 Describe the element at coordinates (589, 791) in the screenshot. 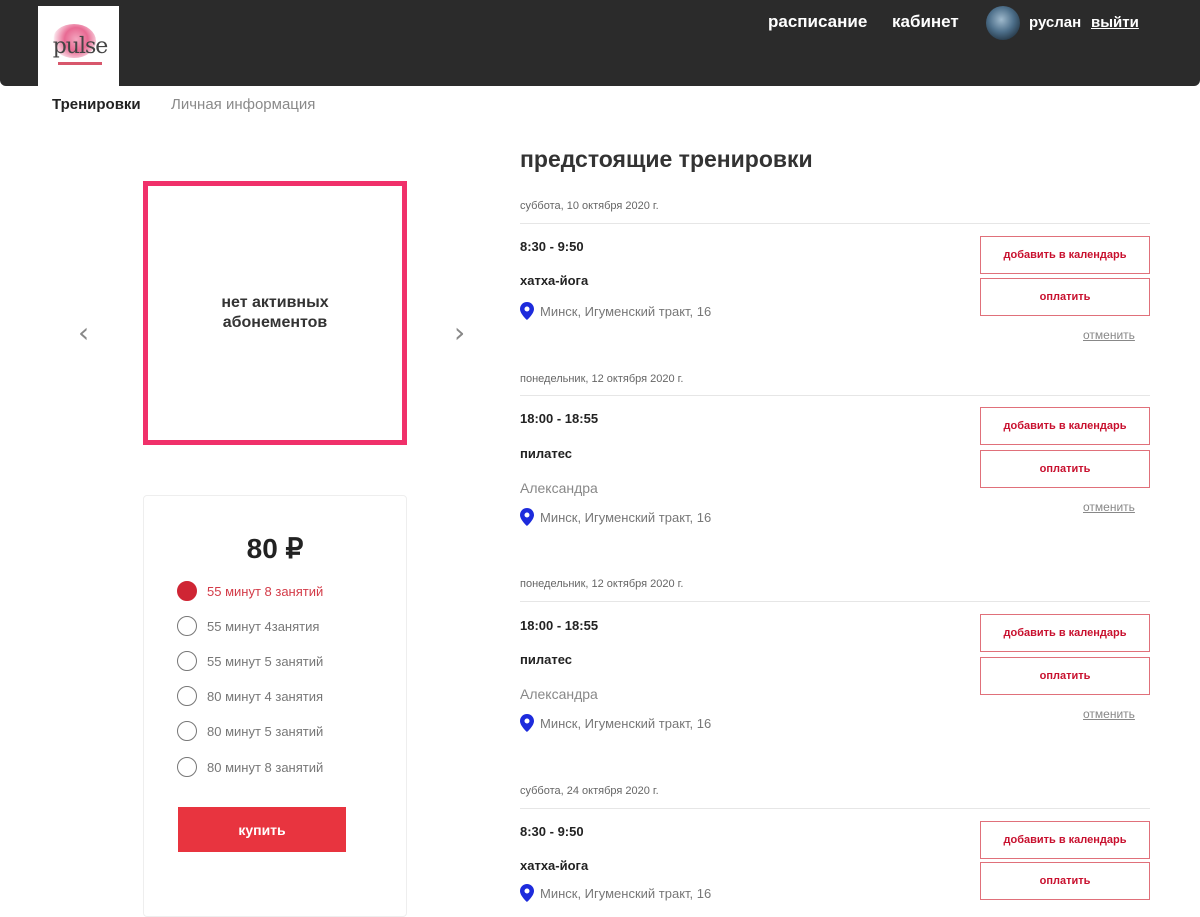

I see `session-date: суббота, 24 октября 2020 г.` at that location.